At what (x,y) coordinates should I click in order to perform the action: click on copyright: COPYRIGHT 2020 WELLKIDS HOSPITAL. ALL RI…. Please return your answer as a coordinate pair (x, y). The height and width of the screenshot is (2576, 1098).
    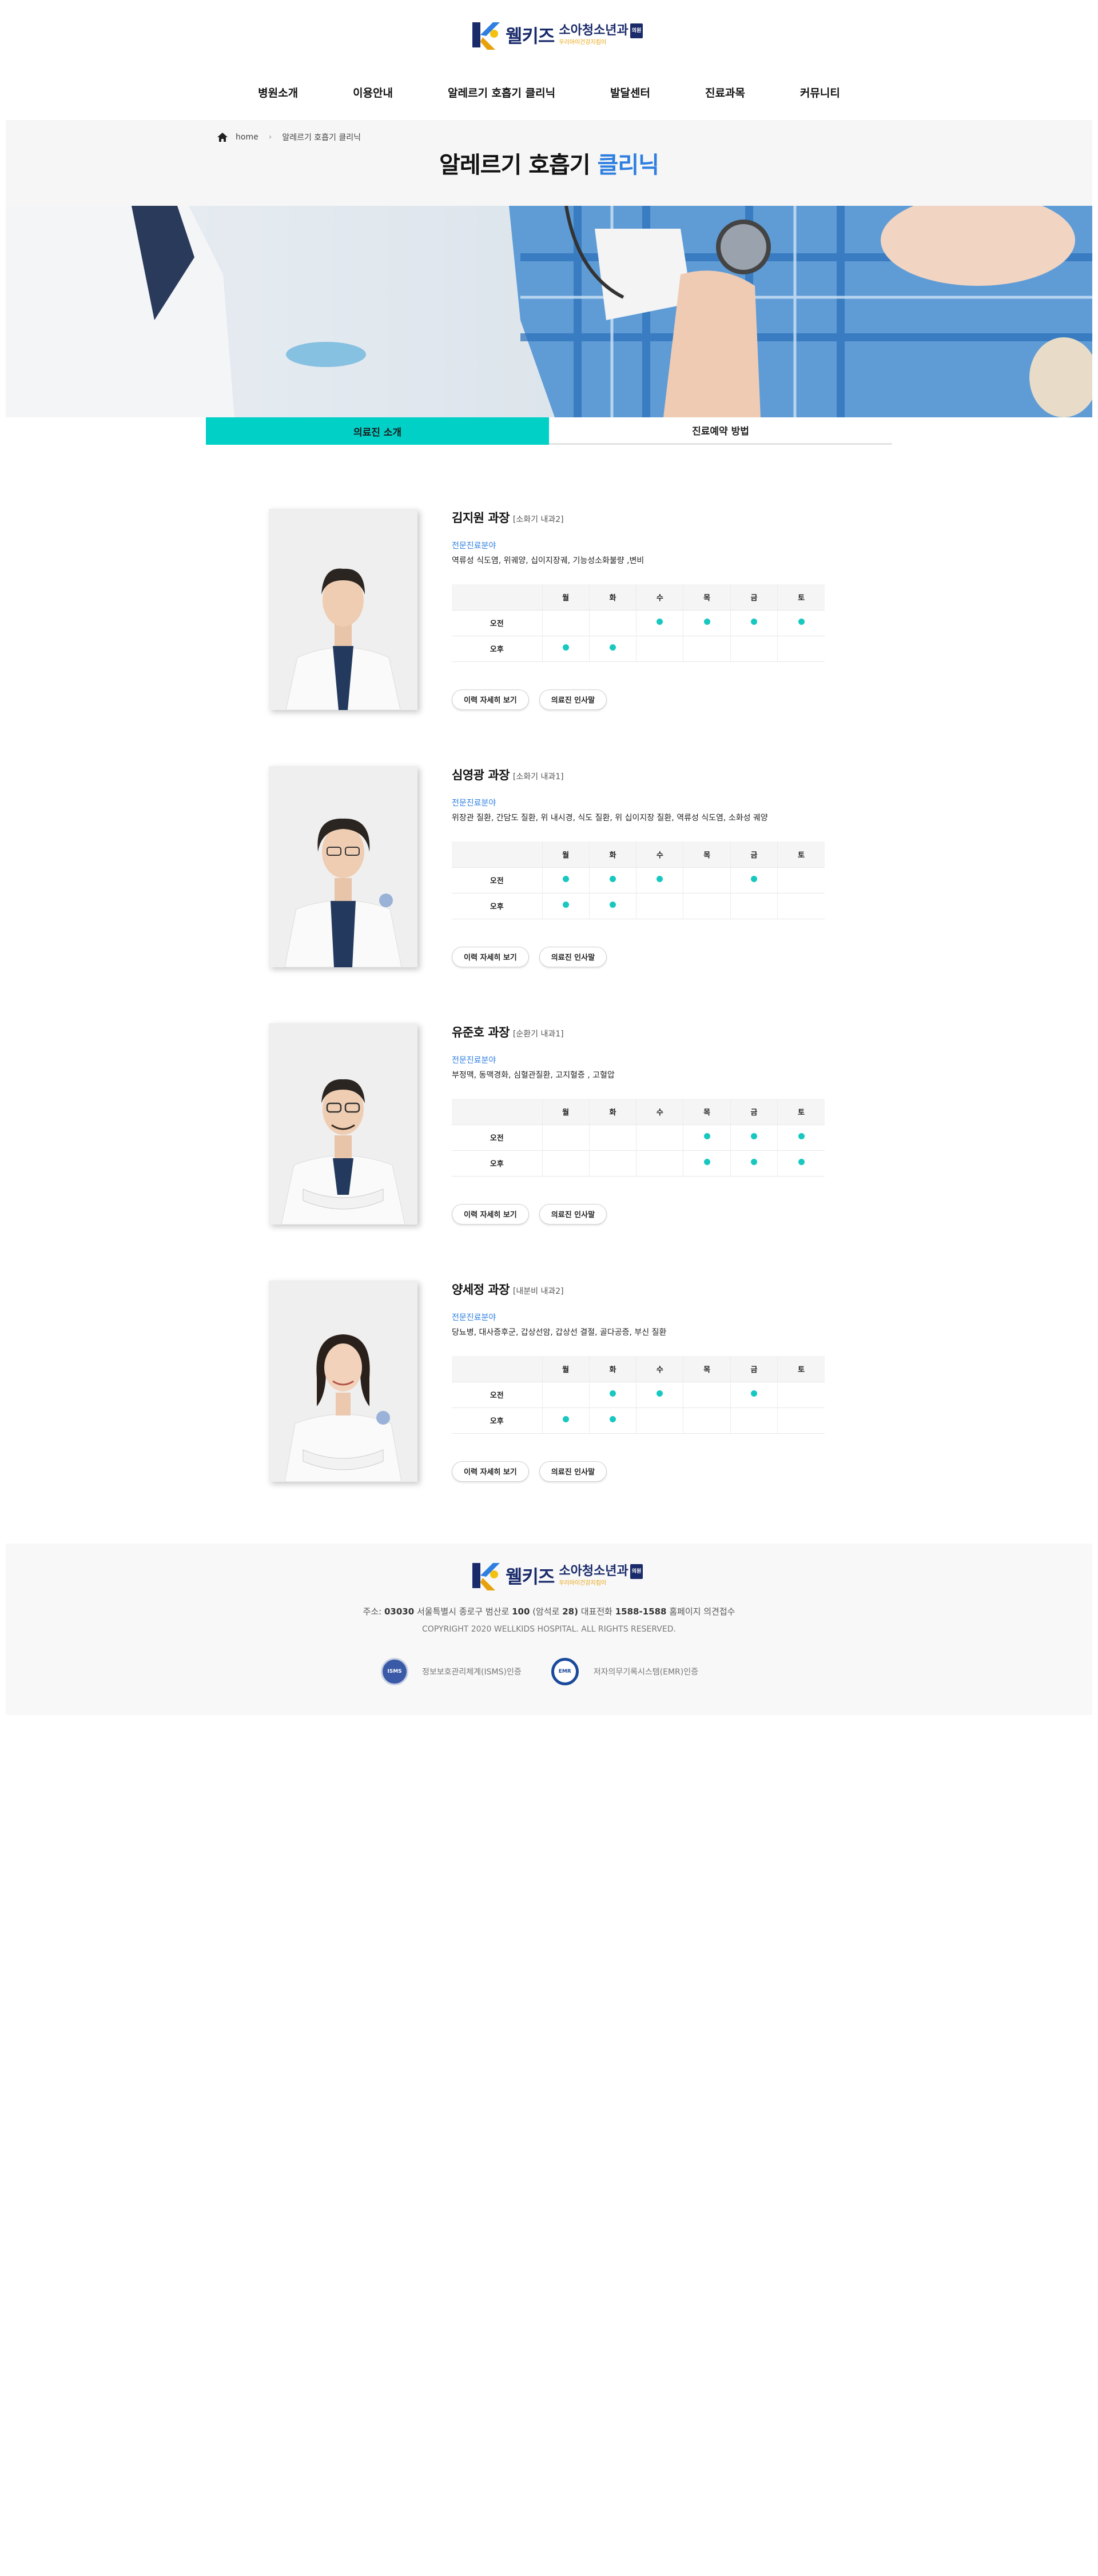
    Looking at the image, I should click on (549, 1629).